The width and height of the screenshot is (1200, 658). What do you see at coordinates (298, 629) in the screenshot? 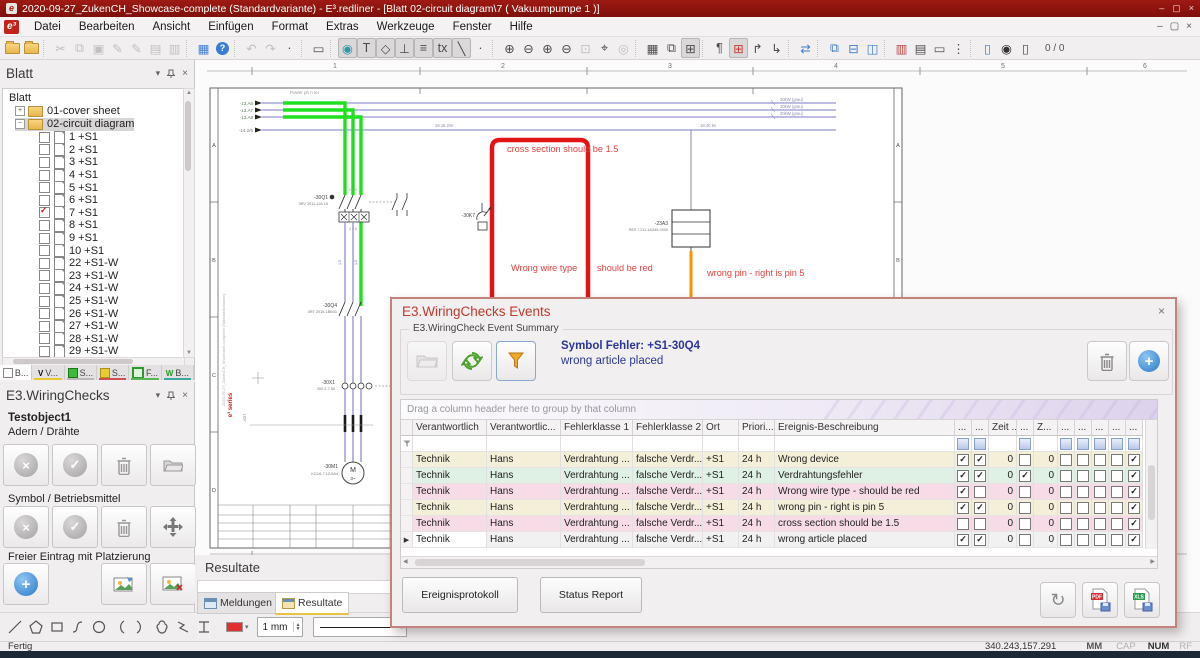
I see `width-down-icon: ▼` at bounding box center [298, 629].